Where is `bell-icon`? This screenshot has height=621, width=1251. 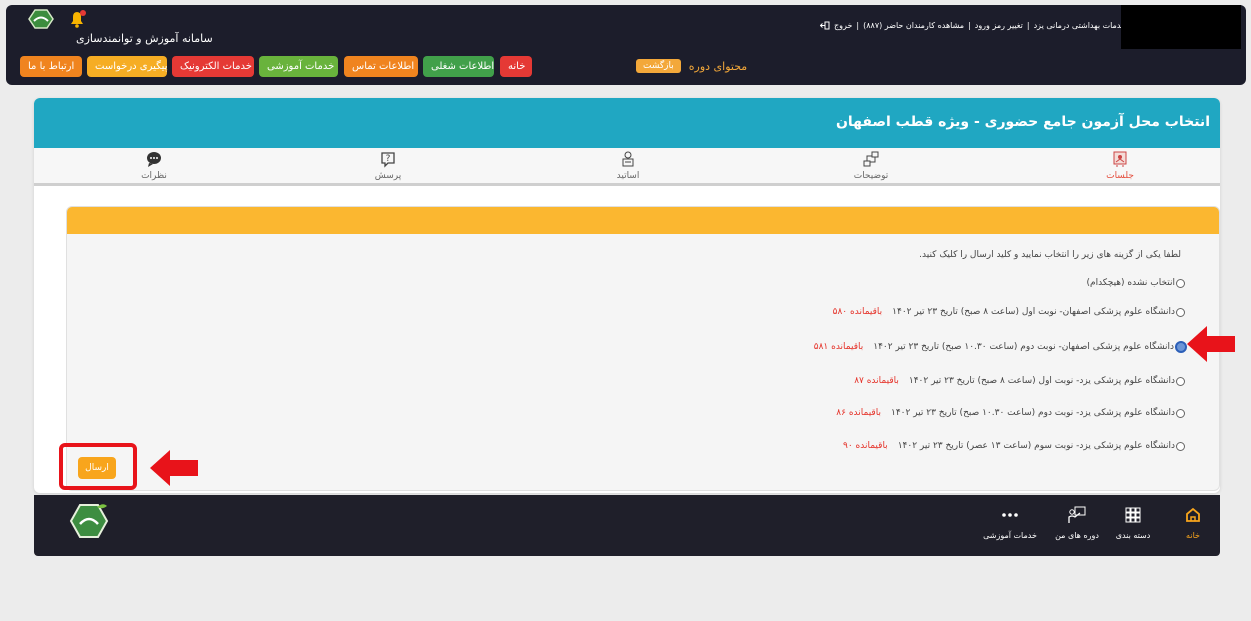 bell-icon is located at coordinates (77, 19).